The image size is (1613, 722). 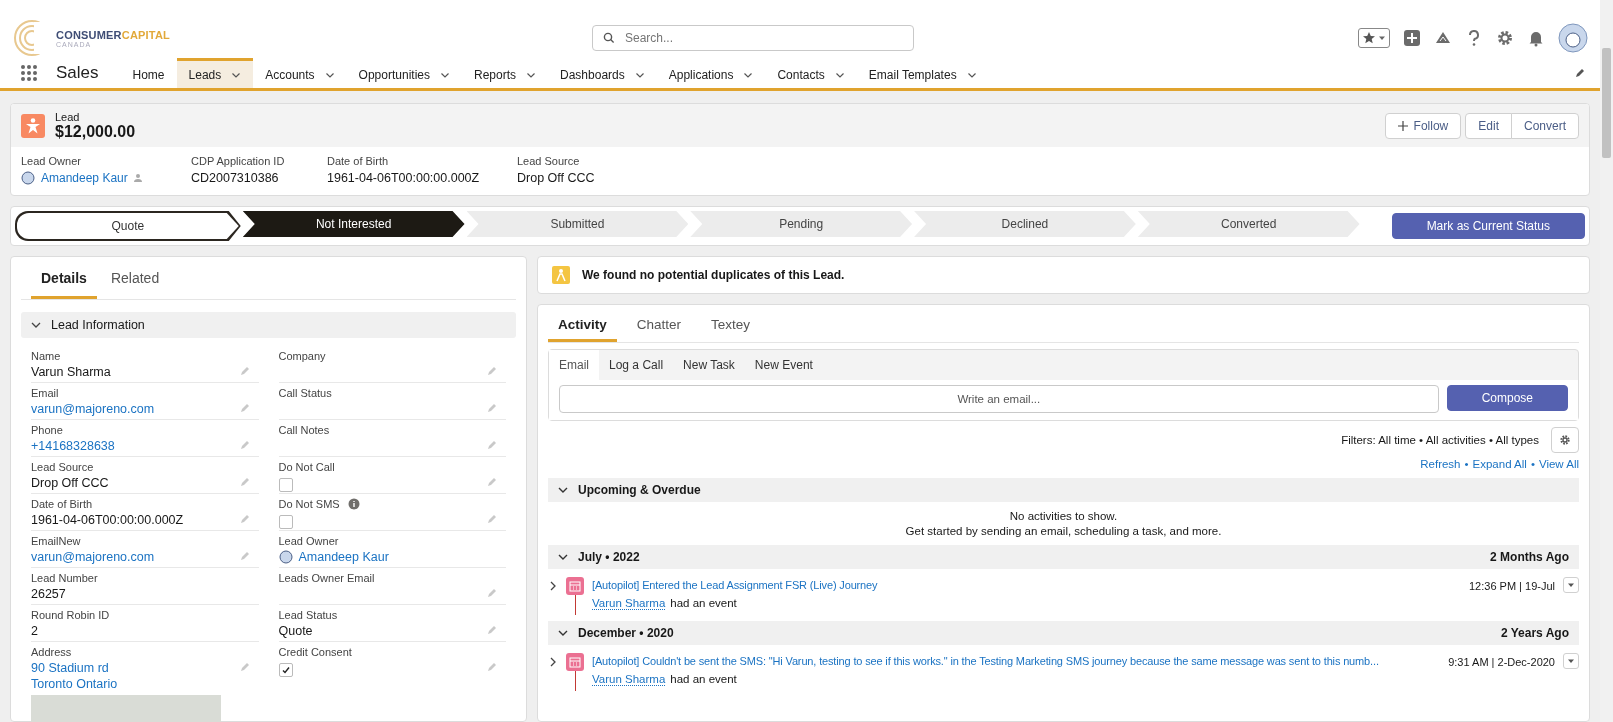 What do you see at coordinates (1063, 557) in the screenshot?
I see `group-header: July • 2022 2 Months Ago` at bounding box center [1063, 557].